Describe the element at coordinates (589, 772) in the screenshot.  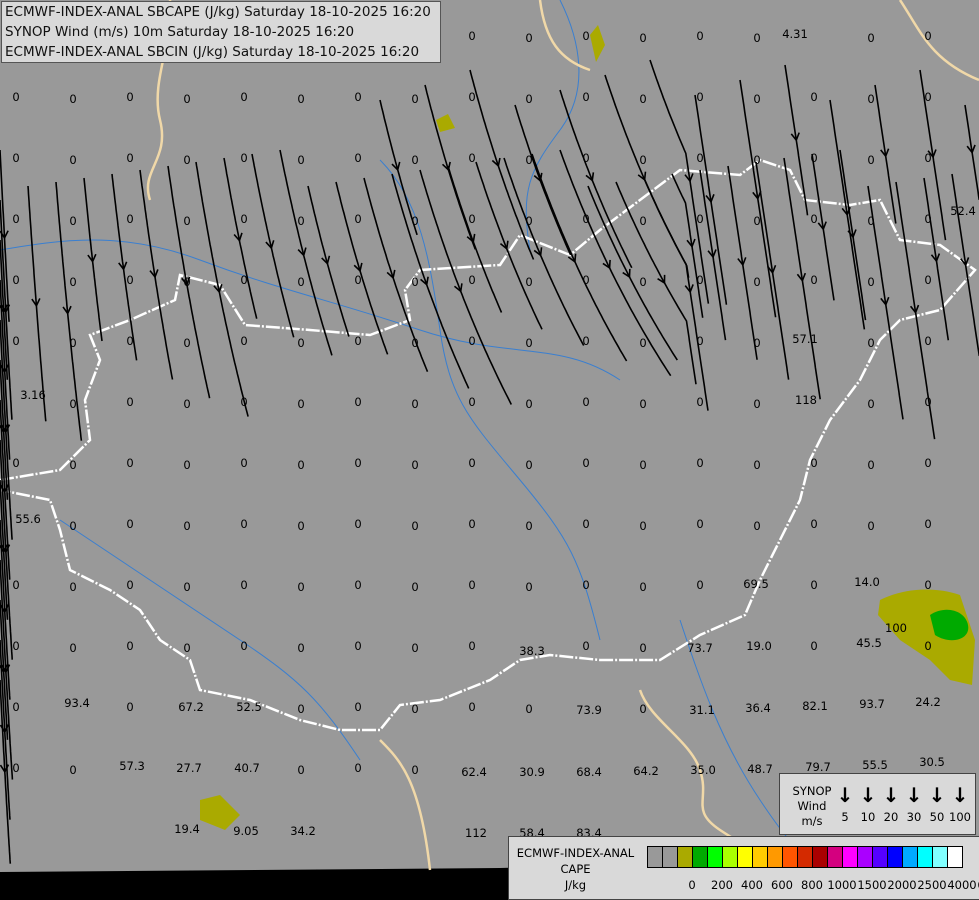
I see `cape-value-label: 68.4` at that location.